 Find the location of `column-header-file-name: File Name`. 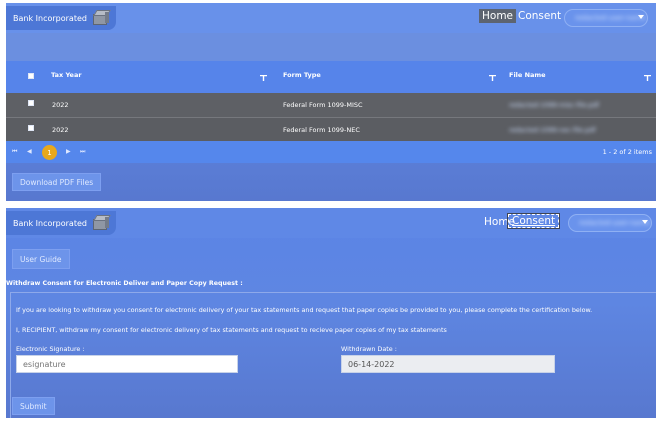

column-header-file-name: File Name is located at coordinates (527, 75).